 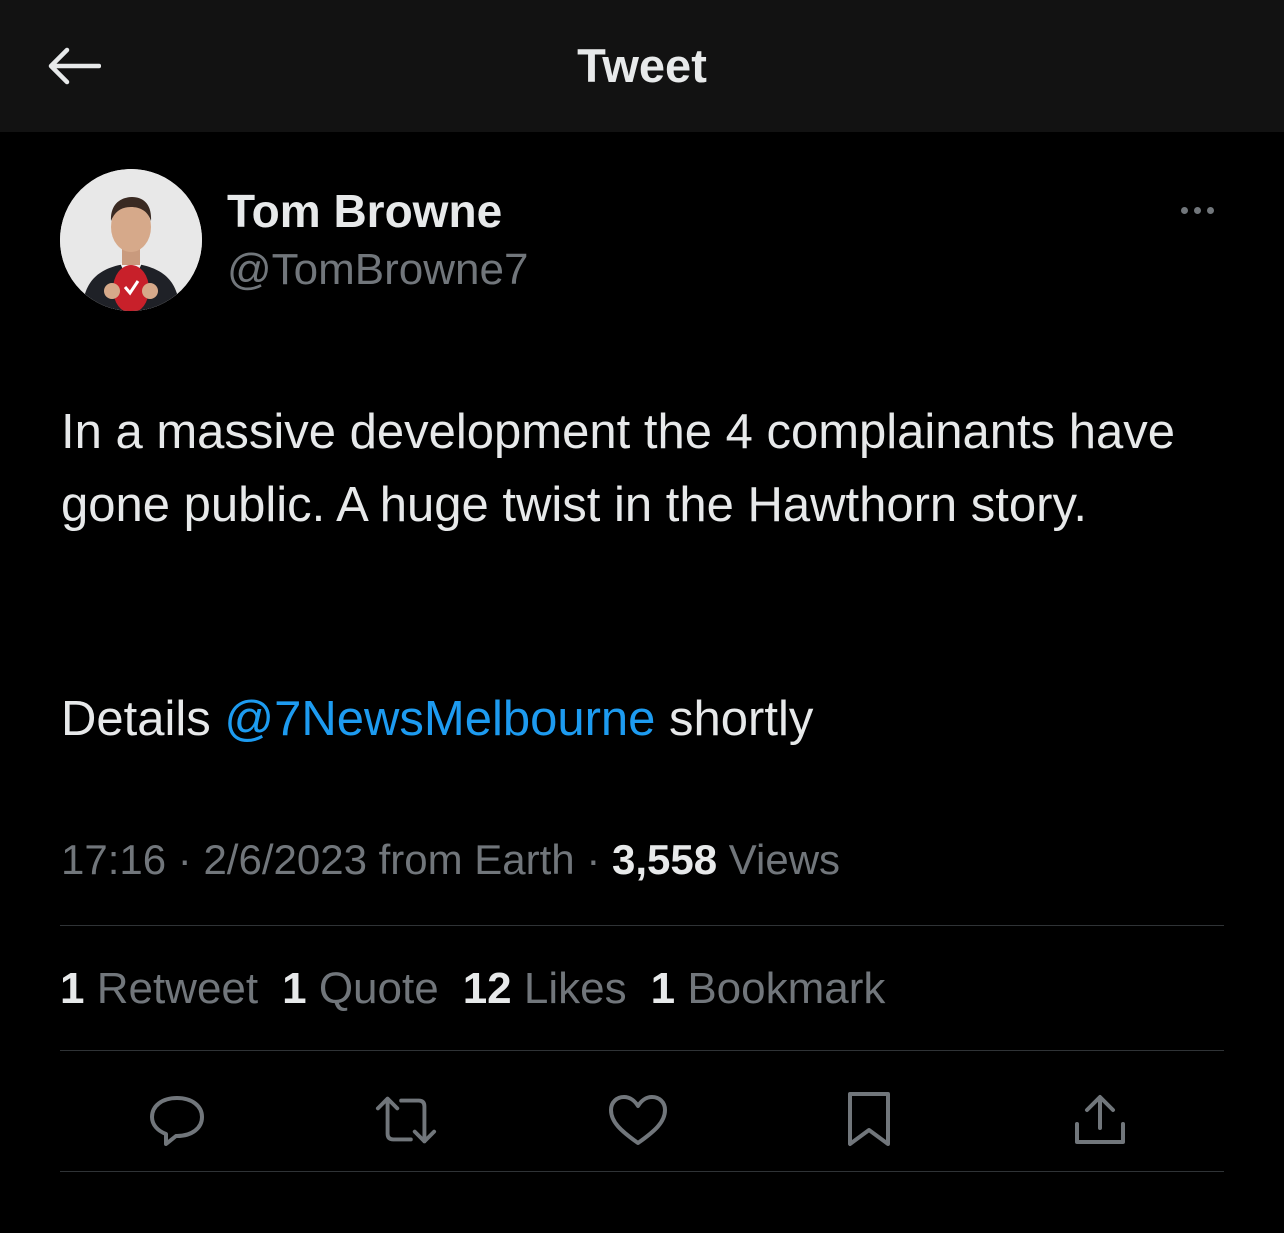 What do you see at coordinates (285, 859) in the screenshot?
I see `tweet-date: 2/6/2023` at bounding box center [285, 859].